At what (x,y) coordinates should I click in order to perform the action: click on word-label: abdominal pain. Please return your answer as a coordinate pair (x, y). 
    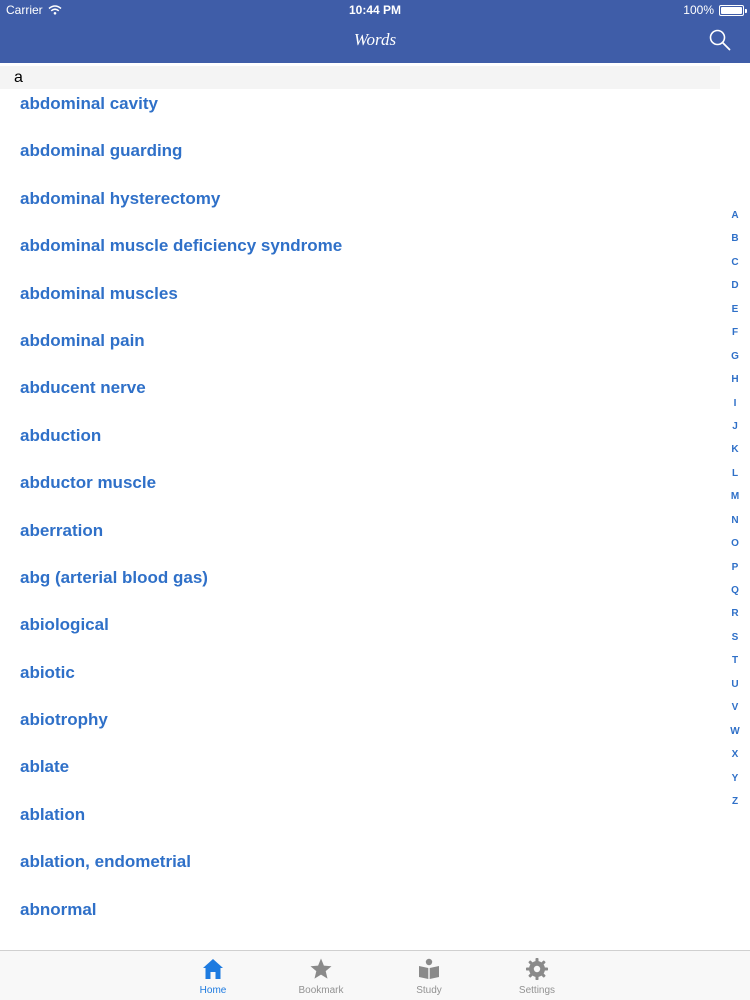
    Looking at the image, I should click on (82, 340).